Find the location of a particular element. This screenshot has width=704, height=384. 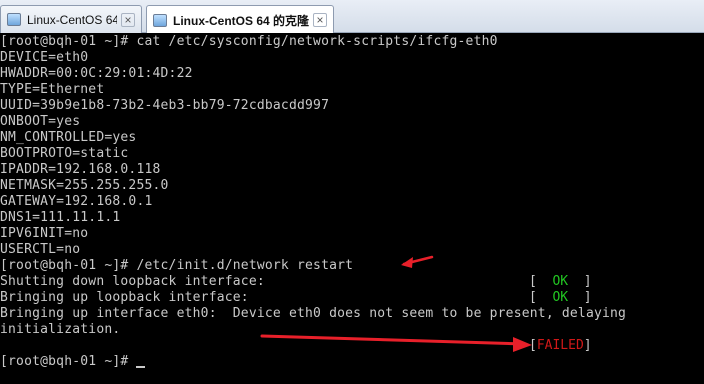

terminal-line: USERCTL=no is located at coordinates (40, 249).